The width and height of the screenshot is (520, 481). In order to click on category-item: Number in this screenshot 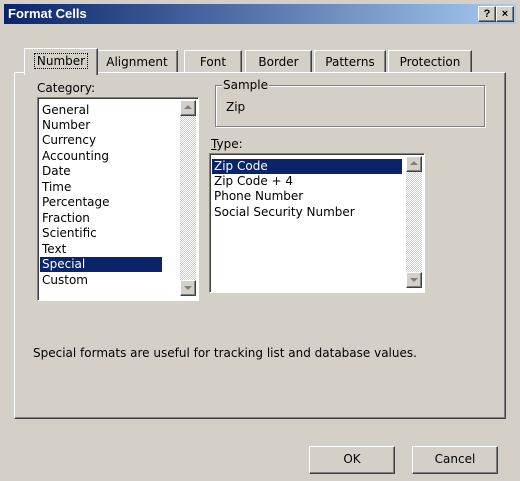, I will do `click(101, 125)`.